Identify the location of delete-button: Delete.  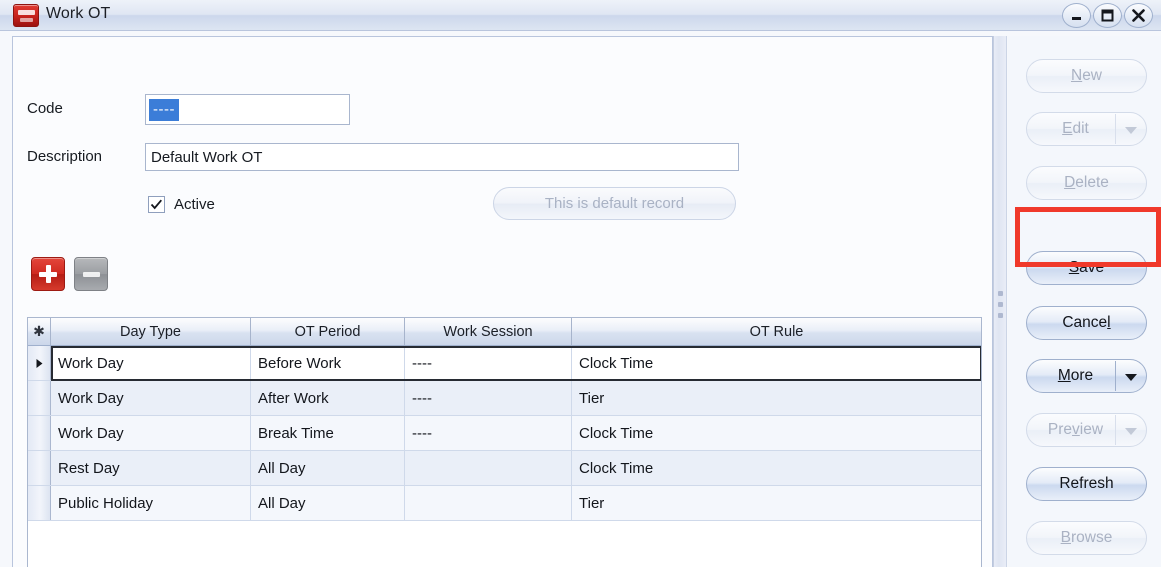
(1086, 183).